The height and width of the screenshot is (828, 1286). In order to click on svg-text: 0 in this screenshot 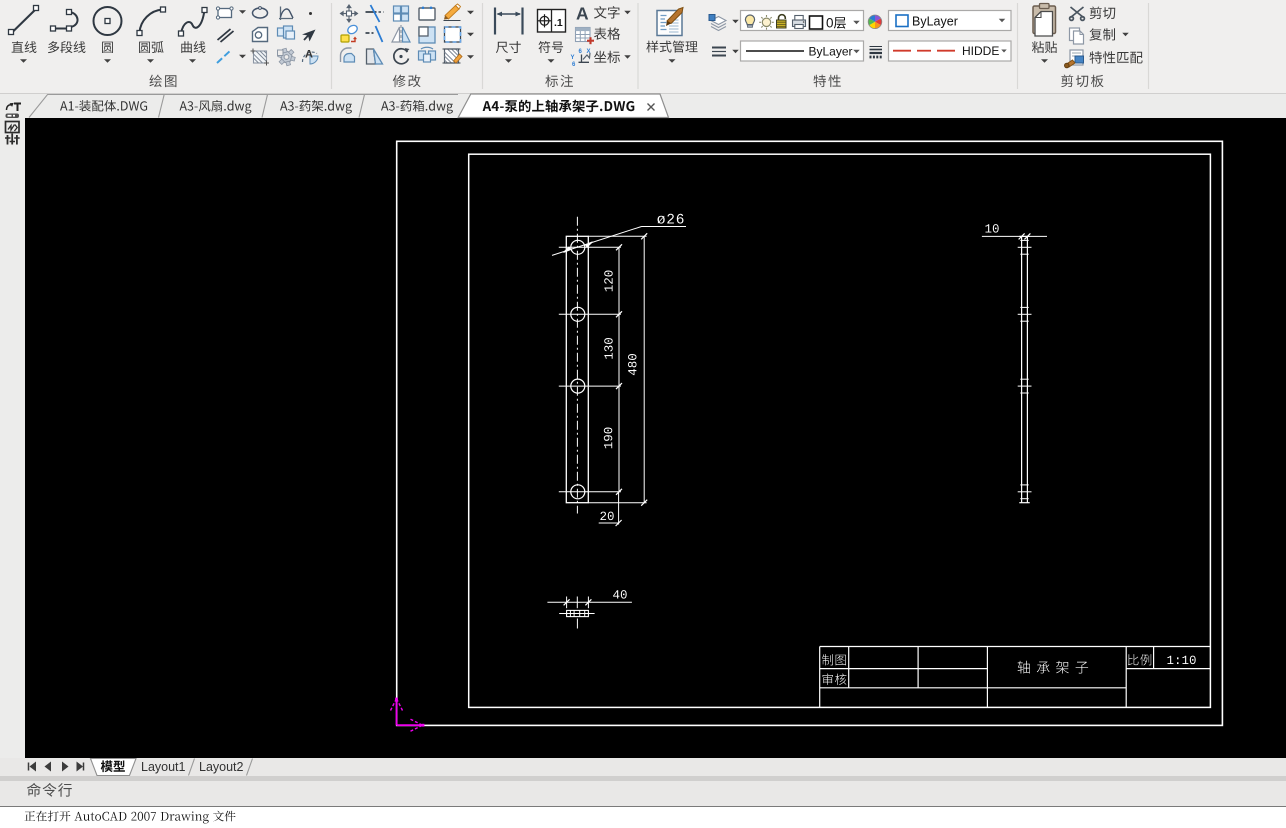, I will do `click(830, 23)`.